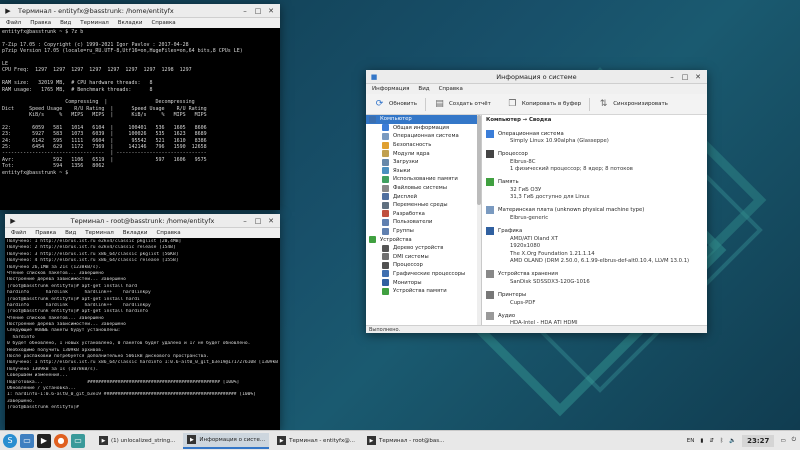  I want to click on tree-item-label: Использование памяти, so click(425, 179).